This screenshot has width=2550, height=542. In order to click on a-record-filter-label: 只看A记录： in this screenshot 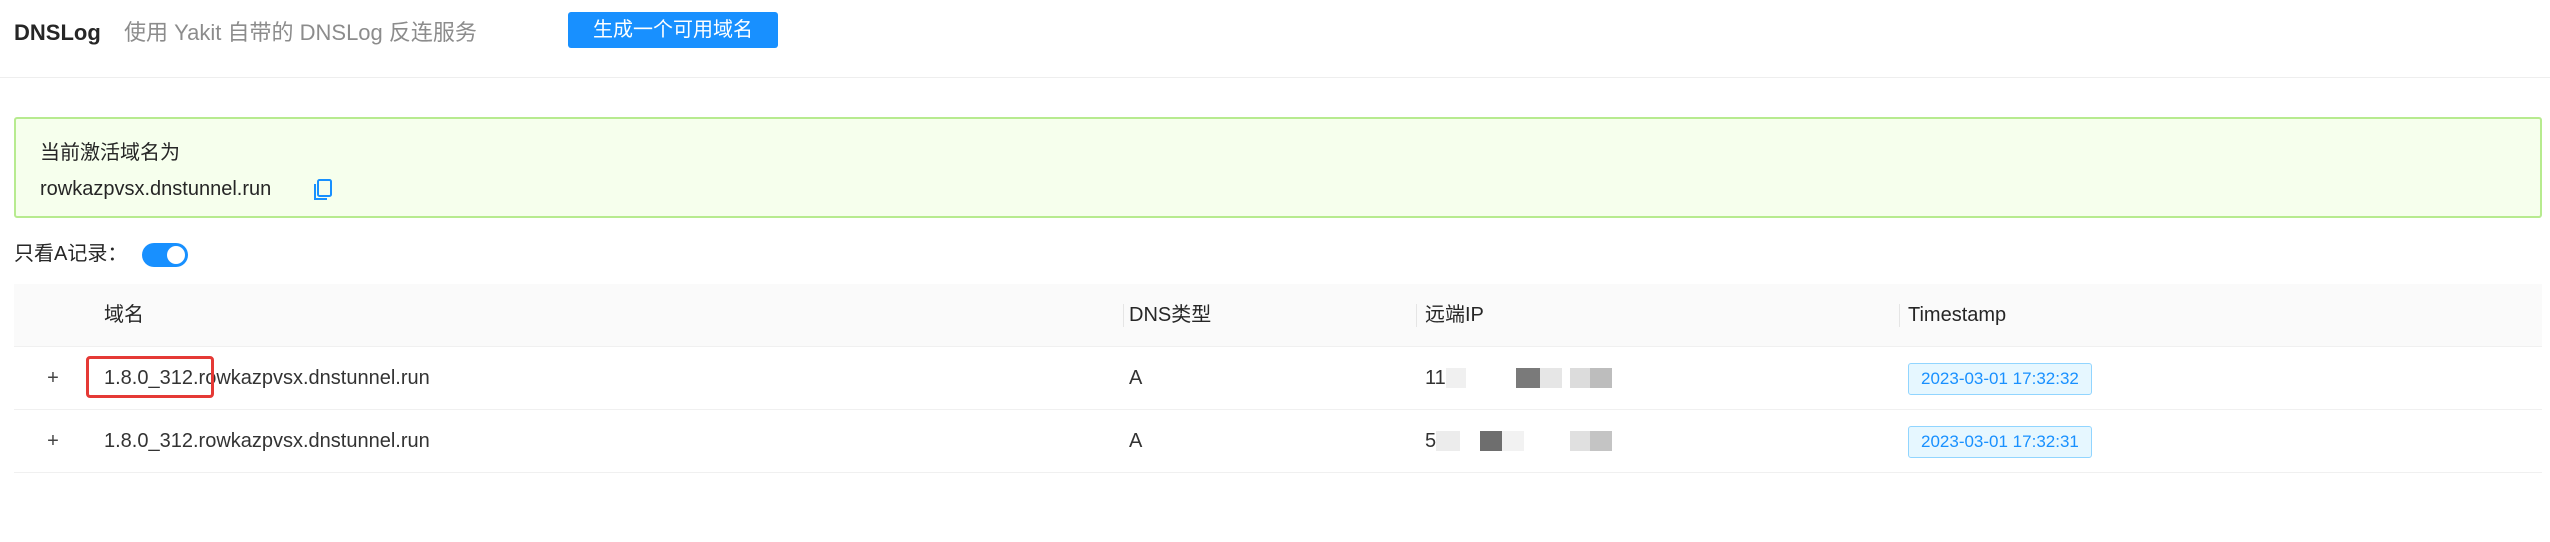, I will do `click(71, 254)`.